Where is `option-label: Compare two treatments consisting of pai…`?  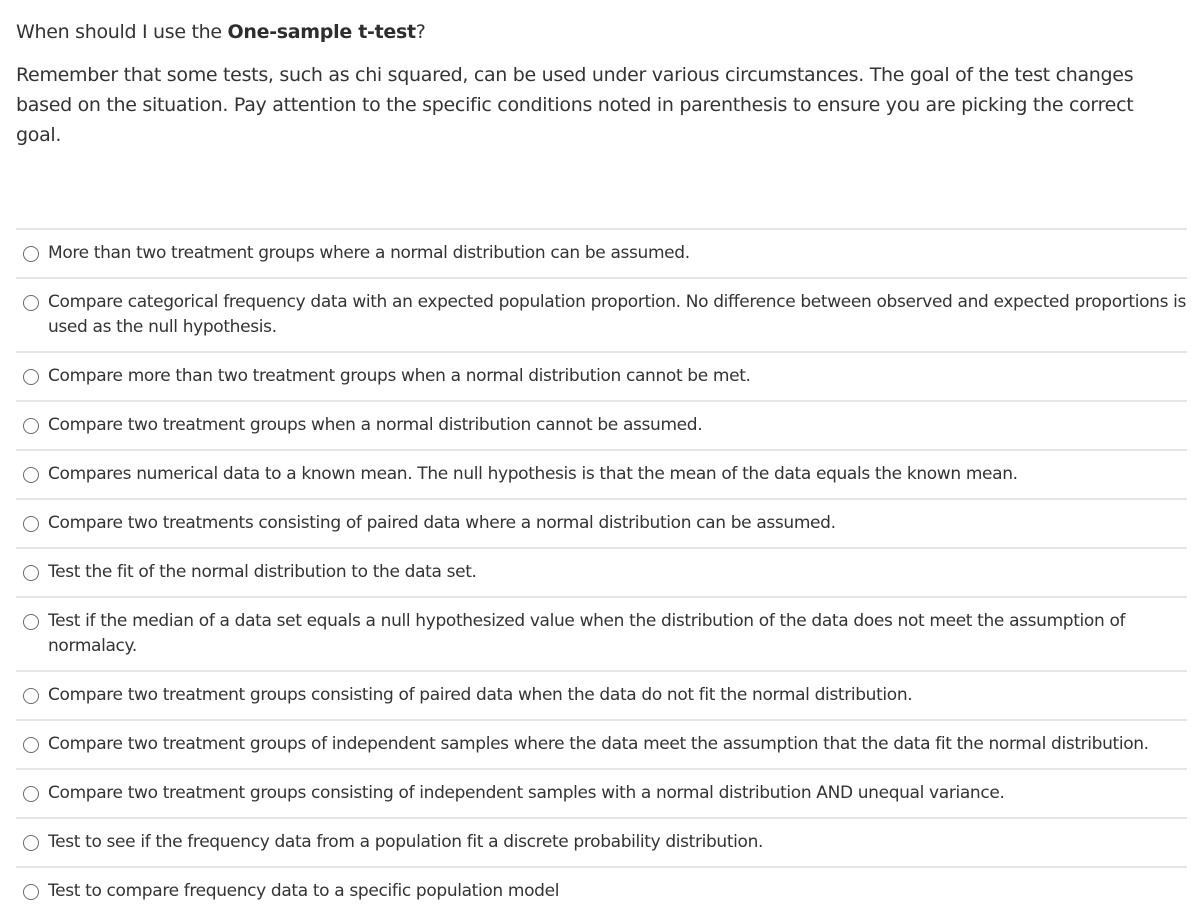
option-label: Compare two treatments consisting of pai… is located at coordinates (617, 523).